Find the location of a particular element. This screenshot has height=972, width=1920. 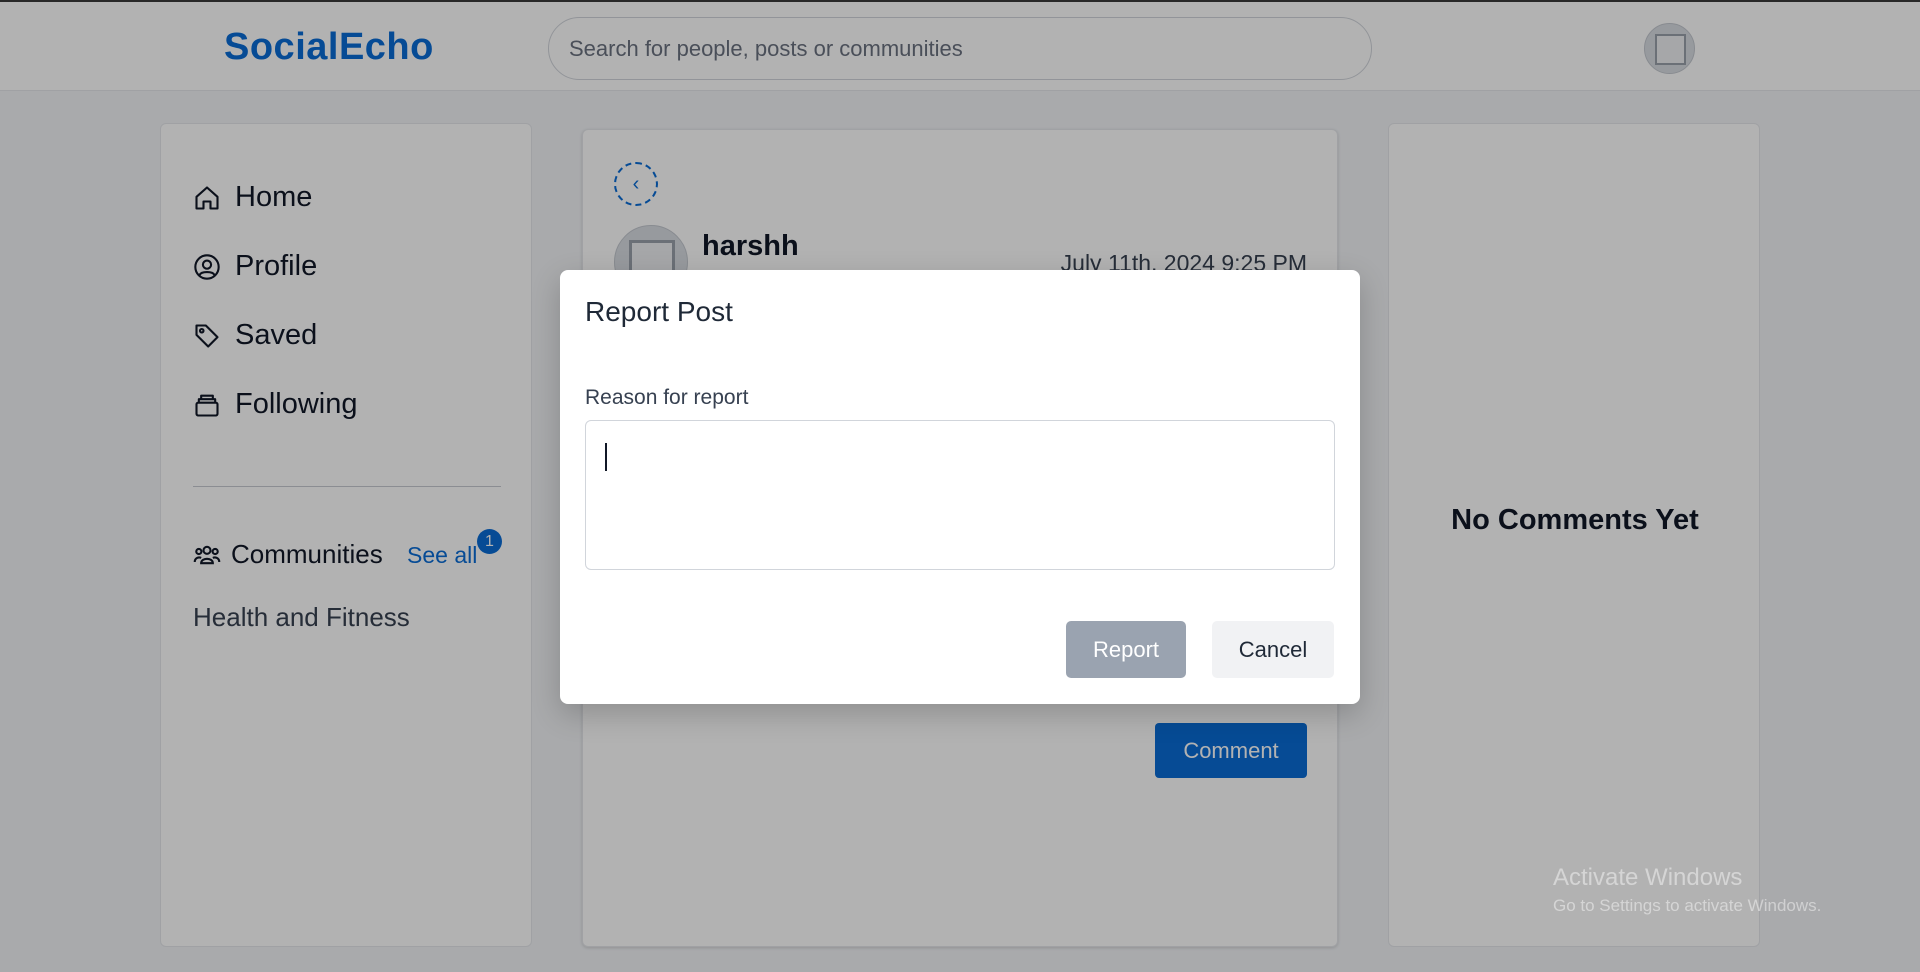

report-button: Report is located at coordinates (1126, 649).